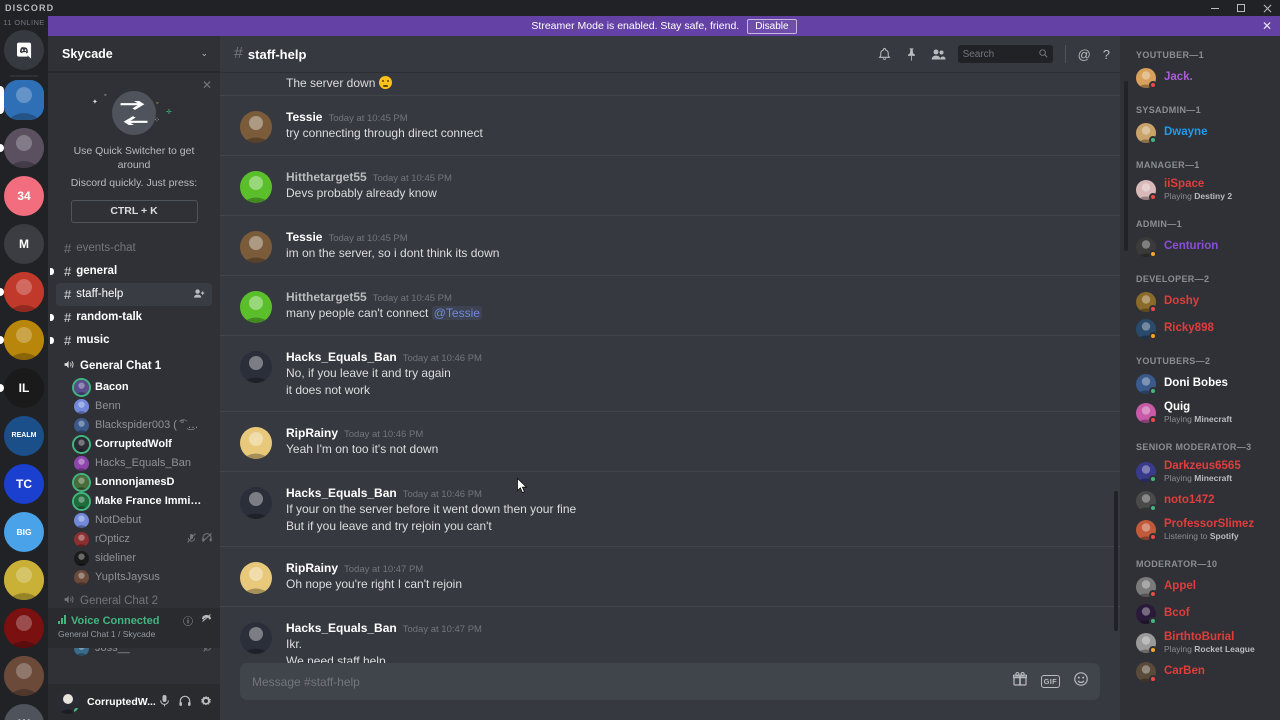  Describe the element at coordinates (1005, 54) in the screenshot. I see `search-input: Search` at that location.